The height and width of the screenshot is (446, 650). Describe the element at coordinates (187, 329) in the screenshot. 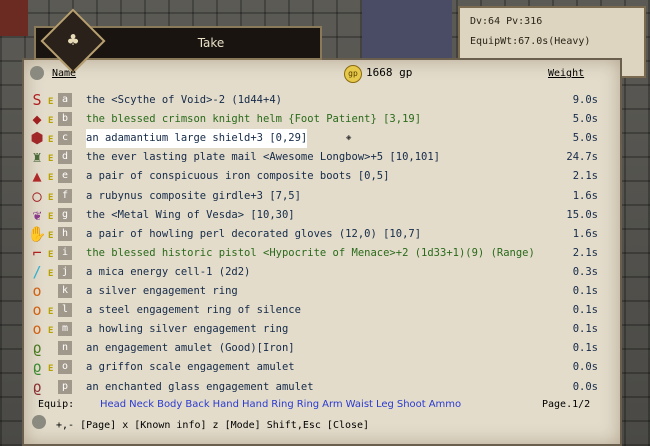

I see `item-name: a howling silver engagement ring` at that location.